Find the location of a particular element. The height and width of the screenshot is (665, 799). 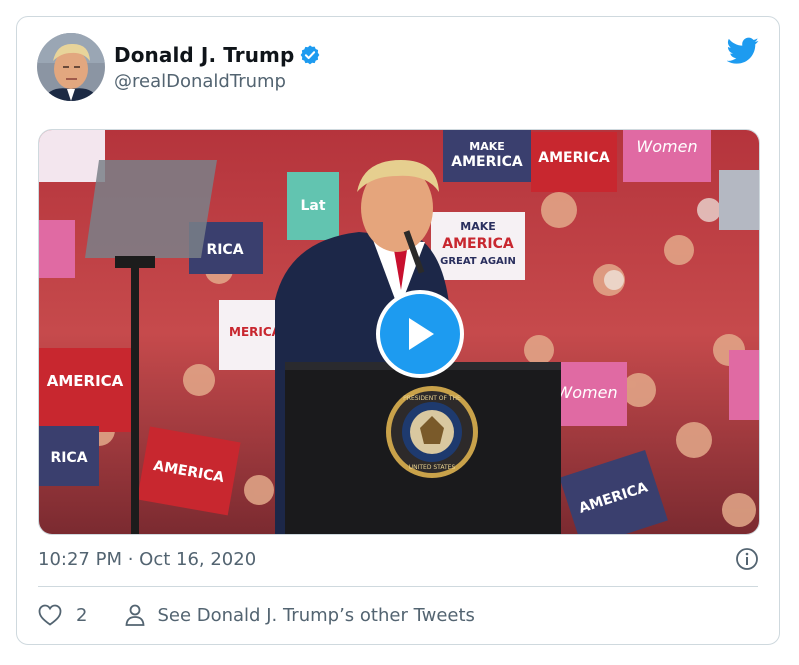

svg-text: UNITED STATES is located at coordinates (432, 467).